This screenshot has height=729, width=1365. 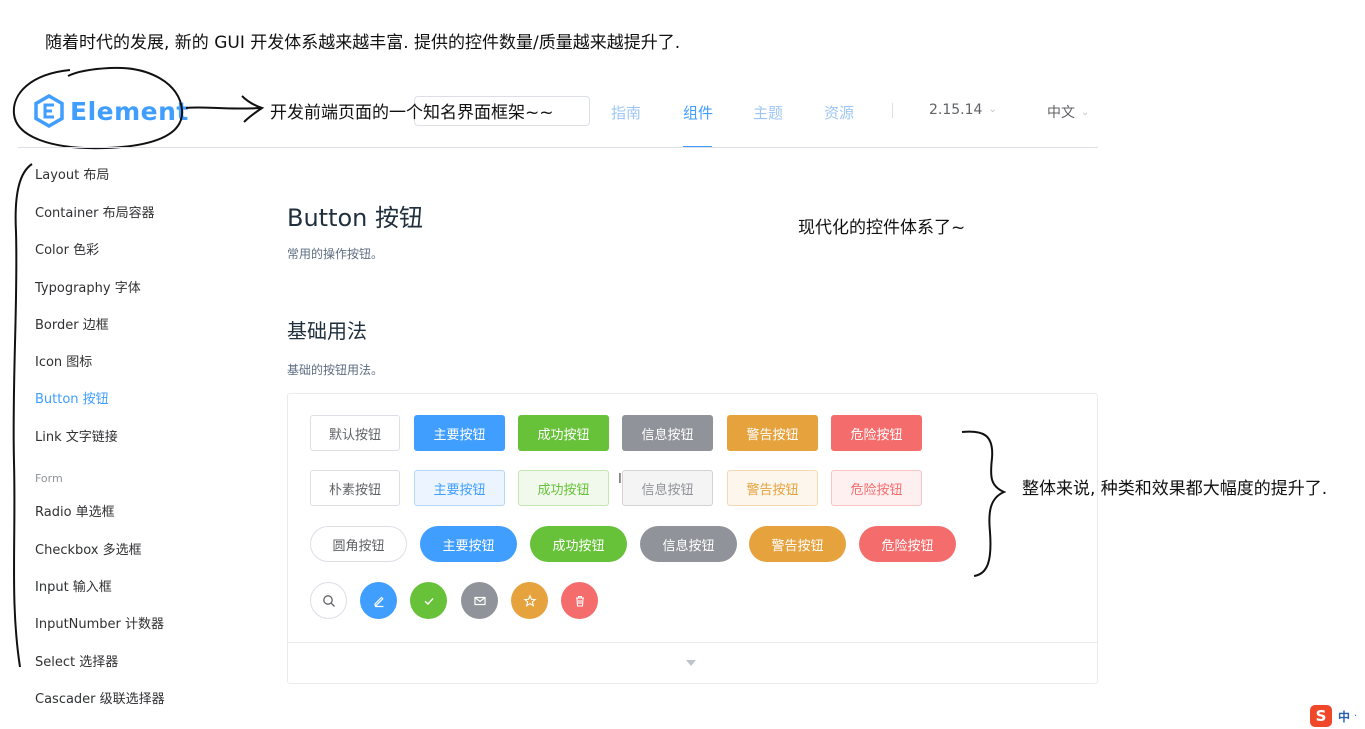 What do you see at coordinates (355, 218) in the screenshot?
I see `page-title: Button 按钮` at bounding box center [355, 218].